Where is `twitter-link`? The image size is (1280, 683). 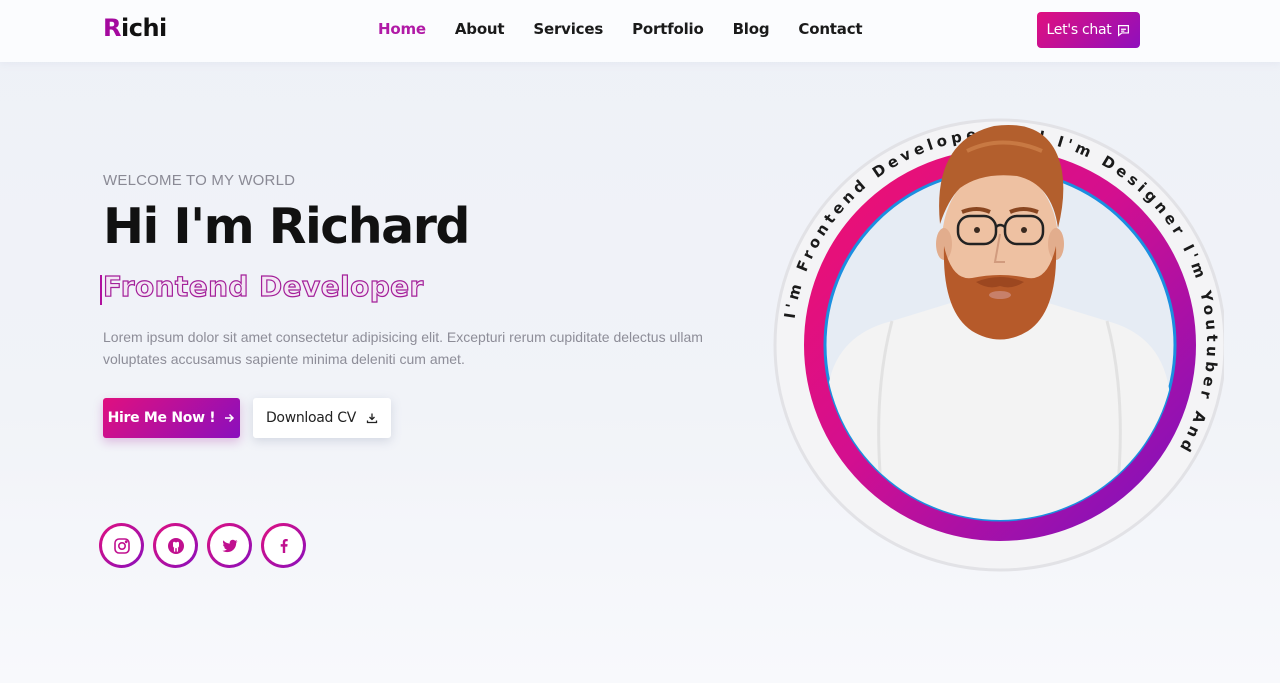
twitter-link is located at coordinates (229, 545).